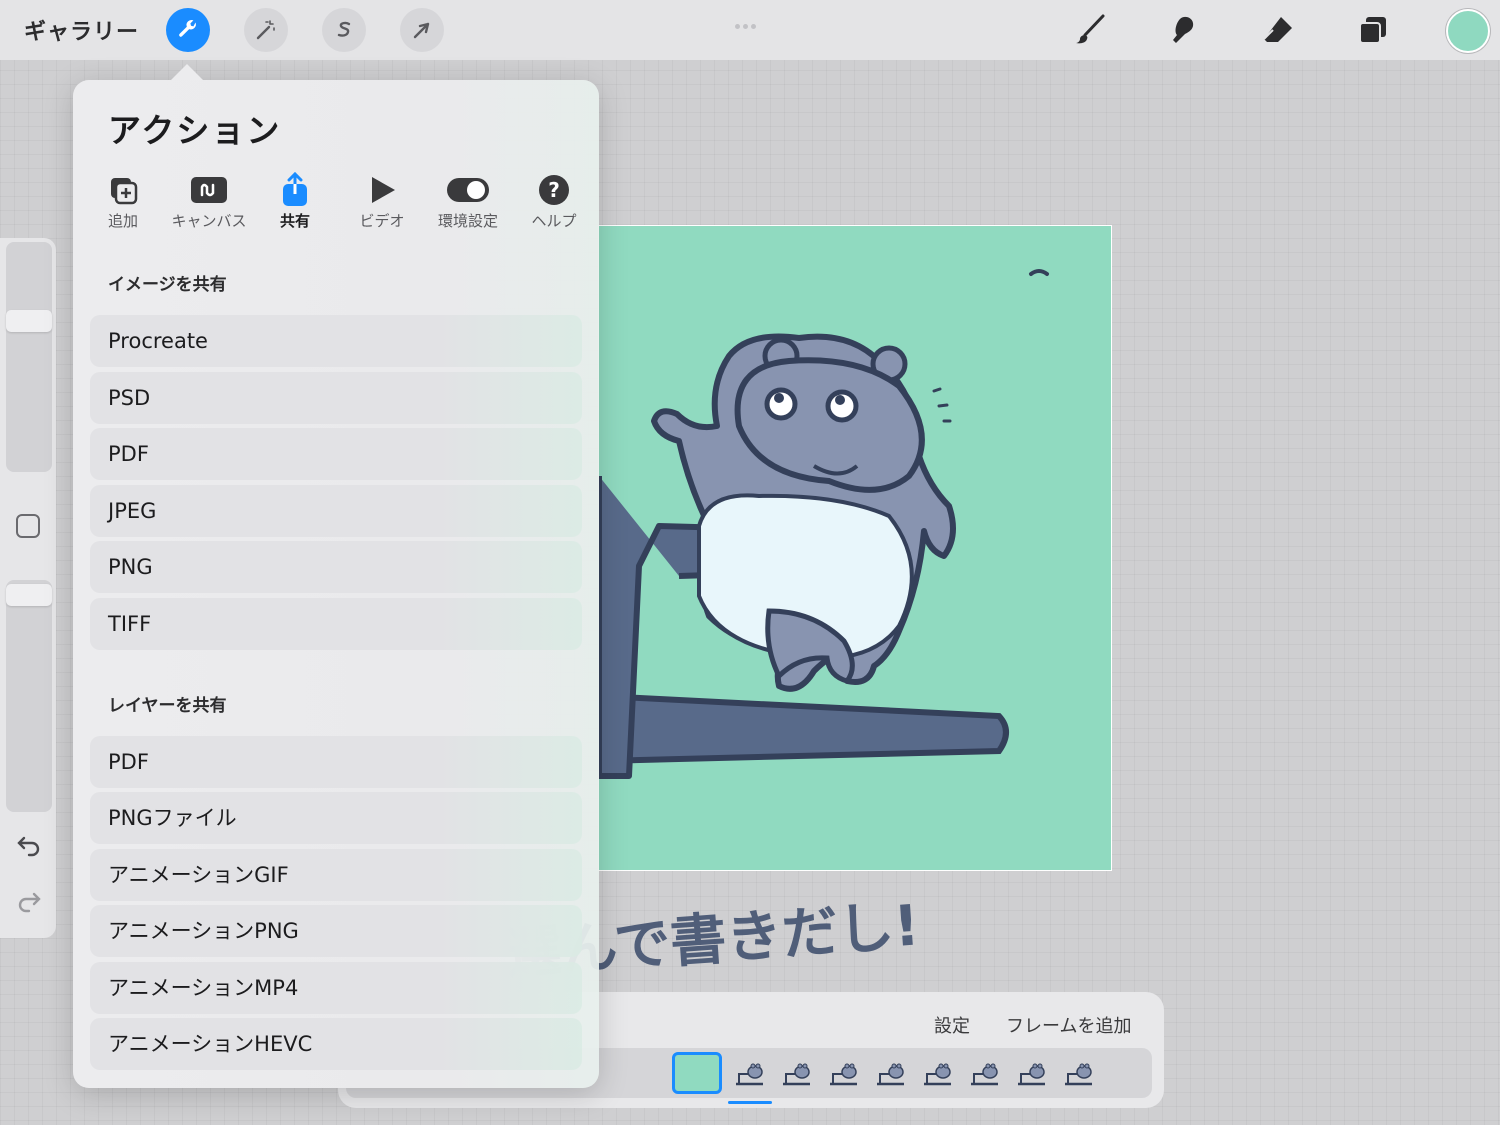 The width and height of the screenshot is (1500, 1125). I want to click on top-toolbar: ギャラリー, so click(750, 30).